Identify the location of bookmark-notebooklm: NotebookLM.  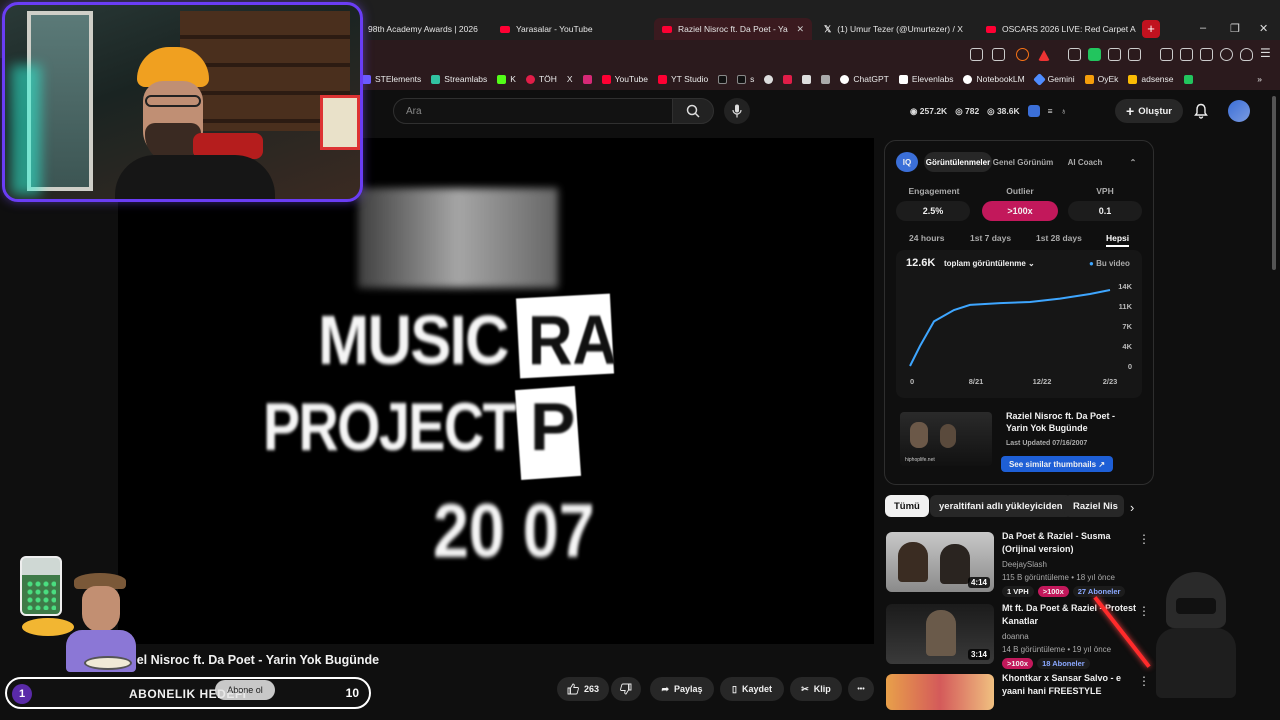
(994, 79).